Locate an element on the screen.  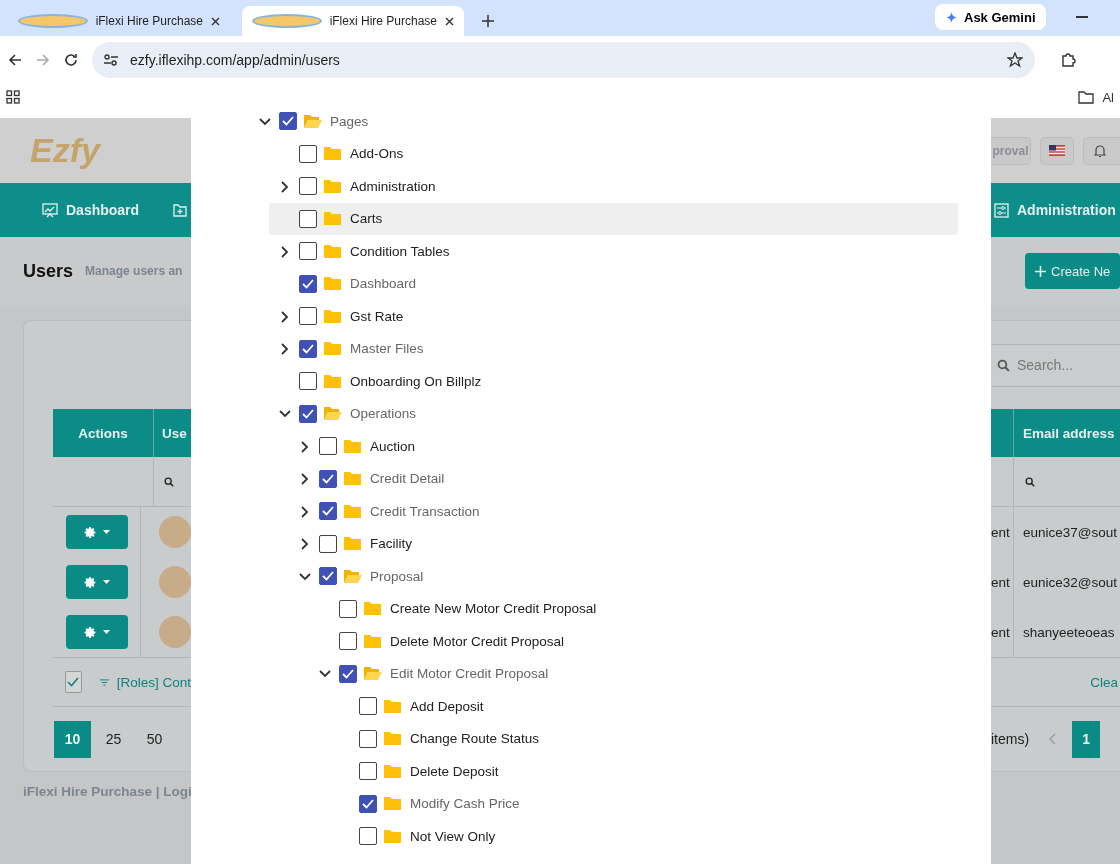
tree-row: Not View Only is located at coordinates (643, 836).